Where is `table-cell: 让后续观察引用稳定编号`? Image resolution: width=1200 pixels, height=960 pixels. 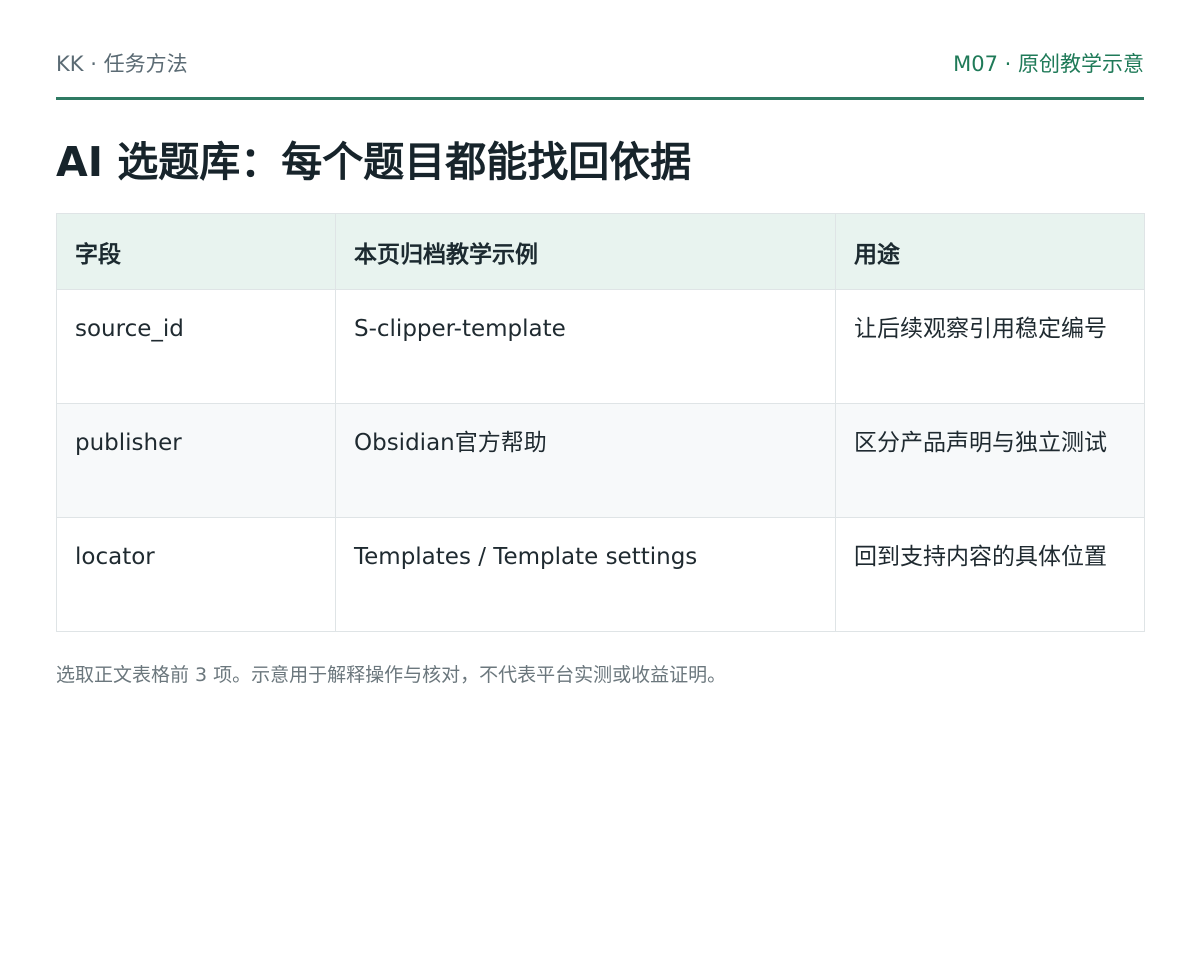 table-cell: 让后续观察引用稳定编号 is located at coordinates (990, 346).